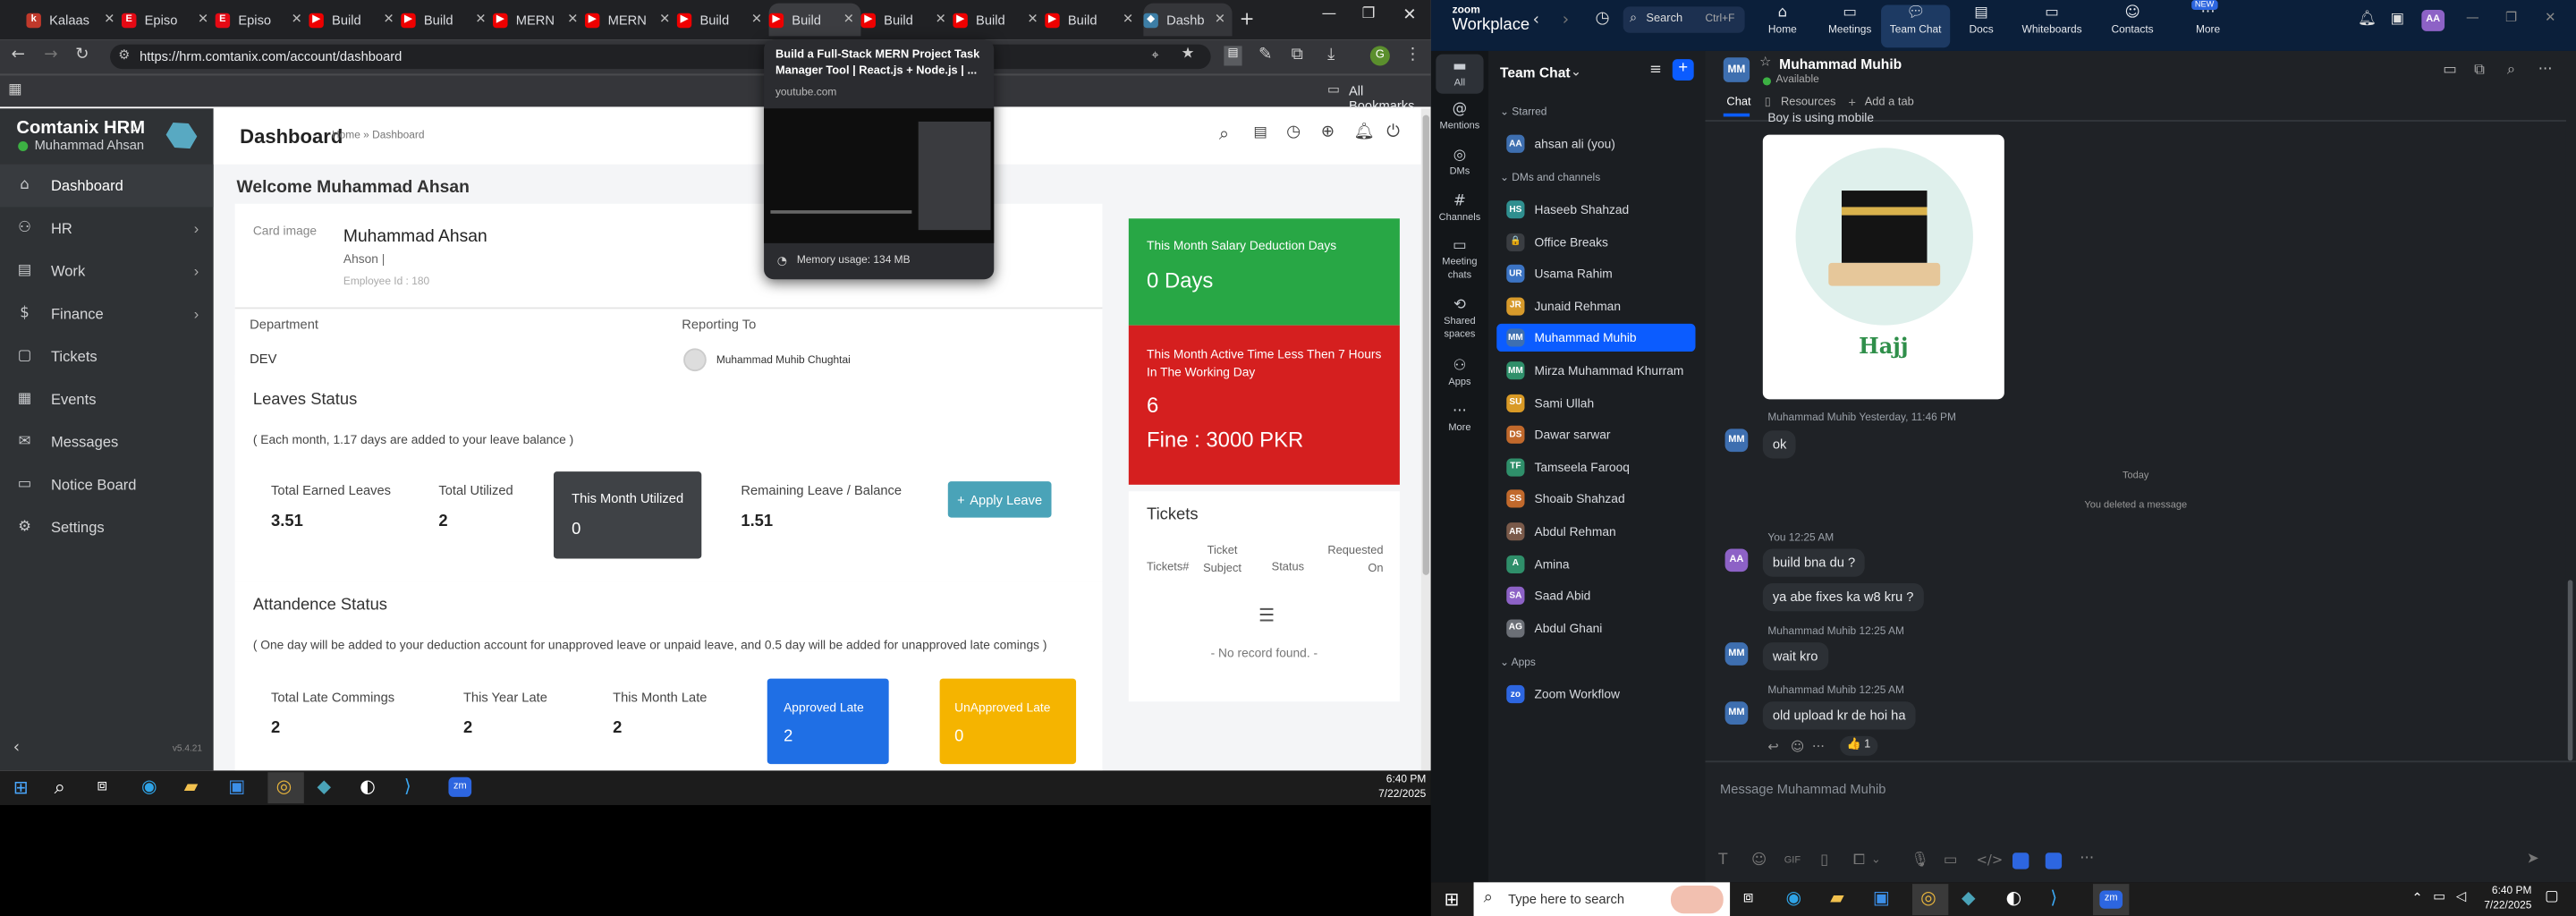 The width and height of the screenshot is (2576, 916). What do you see at coordinates (1363, 132) in the screenshot?
I see `bell-icon: 🔔︎` at bounding box center [1363, 132].